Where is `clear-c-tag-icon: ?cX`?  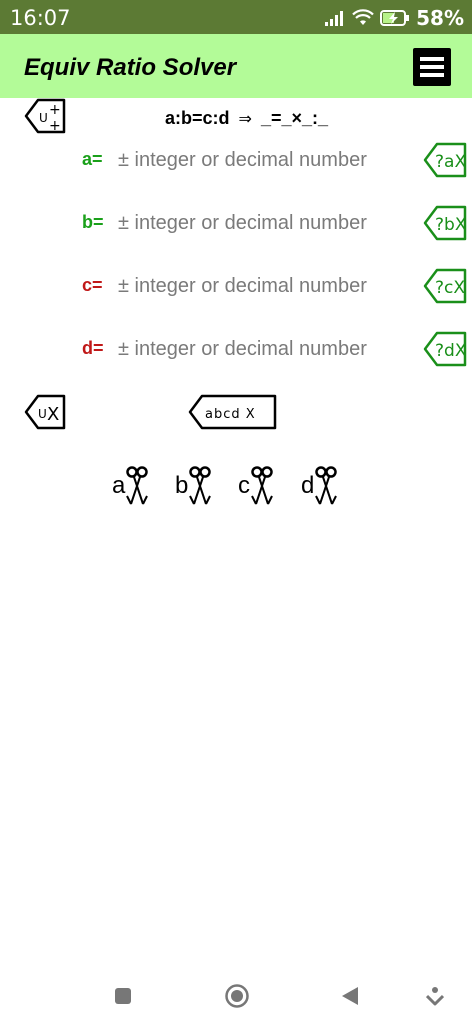
clear-c-tag-icon: ?cX is located at coordinates (445, 287).